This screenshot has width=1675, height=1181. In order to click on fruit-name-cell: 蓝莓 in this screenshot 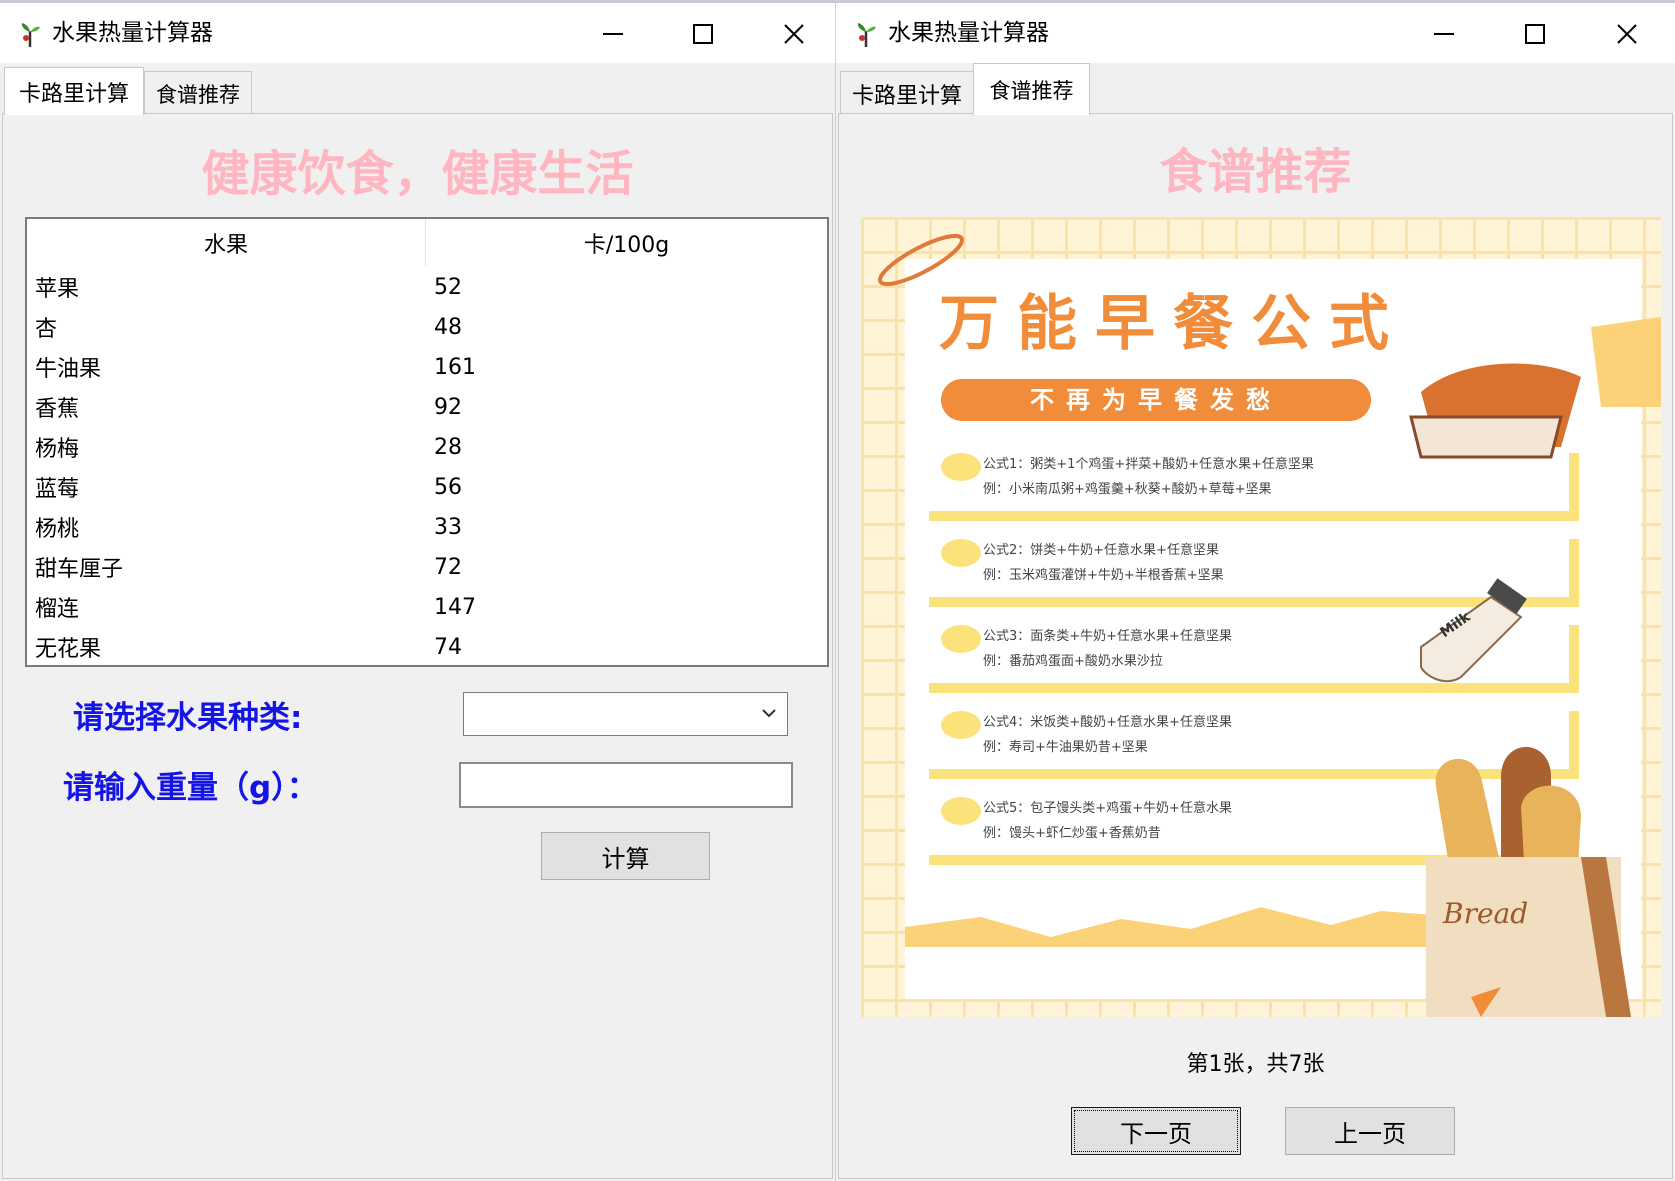, I will do `click(57, 489)`.